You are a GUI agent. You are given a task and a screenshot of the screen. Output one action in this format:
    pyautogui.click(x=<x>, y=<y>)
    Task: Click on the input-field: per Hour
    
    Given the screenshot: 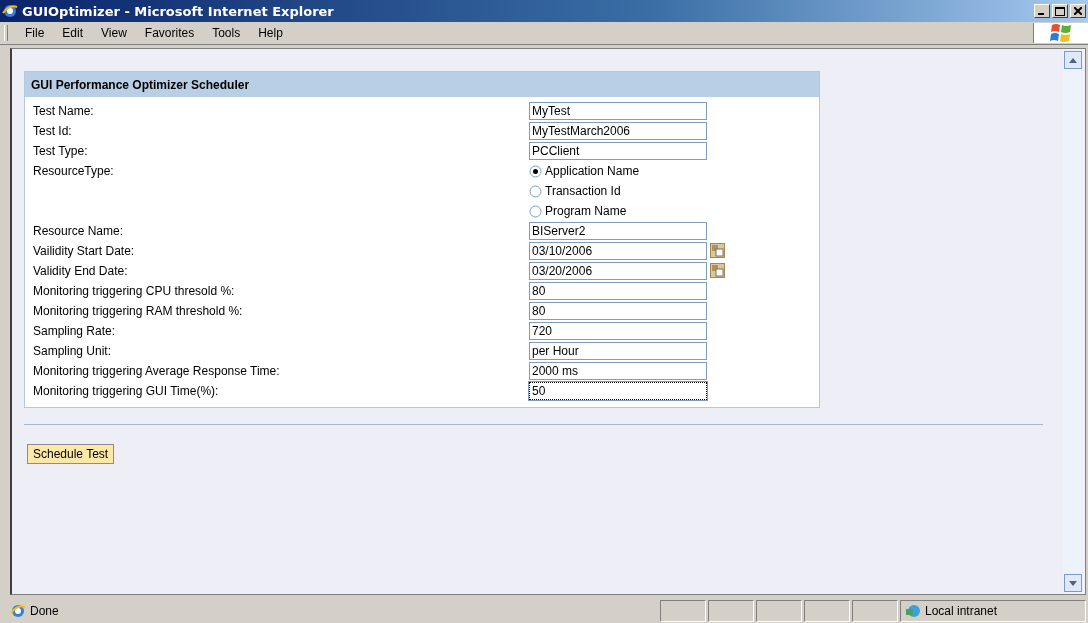 What is the action you would take?
    pyautogui.click(x=618, y=351)
    